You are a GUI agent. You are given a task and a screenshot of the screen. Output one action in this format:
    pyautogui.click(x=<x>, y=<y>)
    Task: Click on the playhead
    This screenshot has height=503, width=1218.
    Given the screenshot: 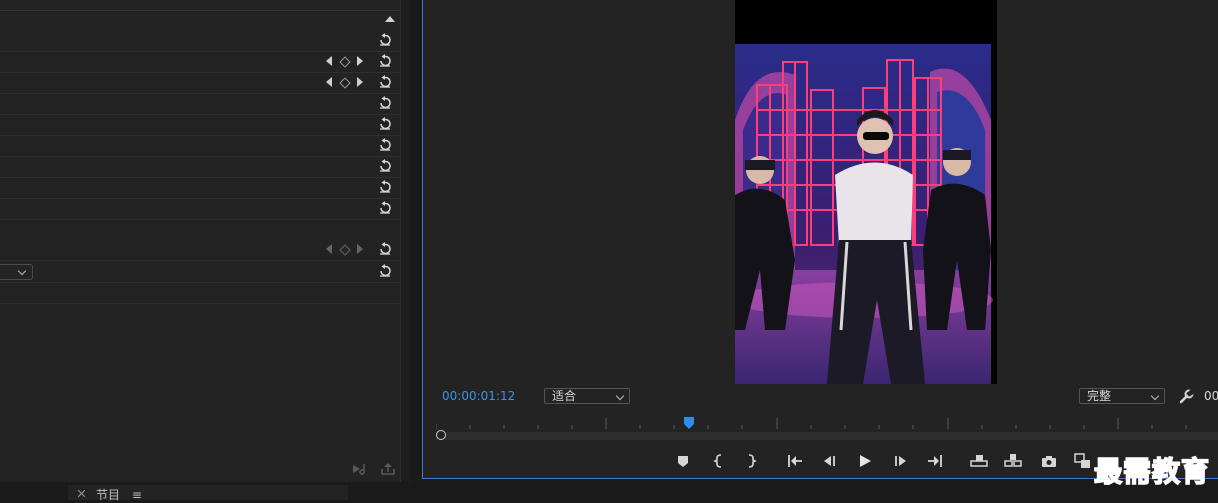 What is the action you would take?
    pyautogui.click(x=689, y=423)
    